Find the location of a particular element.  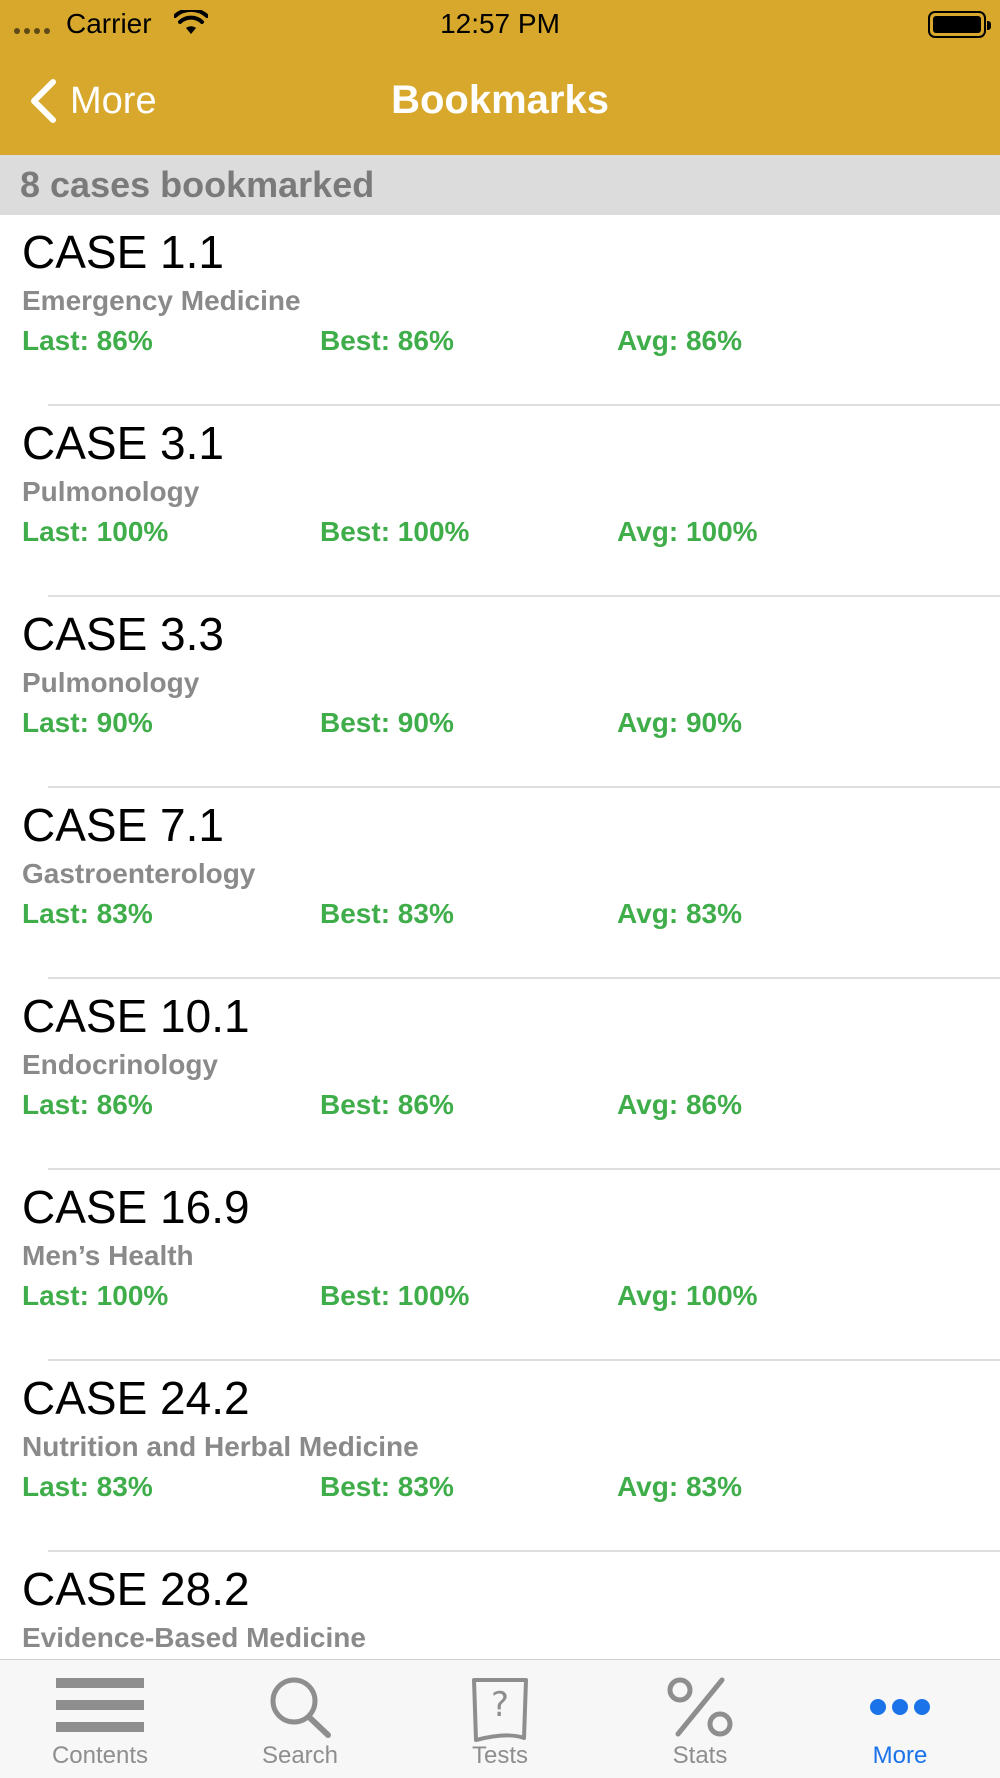

case-category: Gastroenterology is located at coordinates (139, 873).